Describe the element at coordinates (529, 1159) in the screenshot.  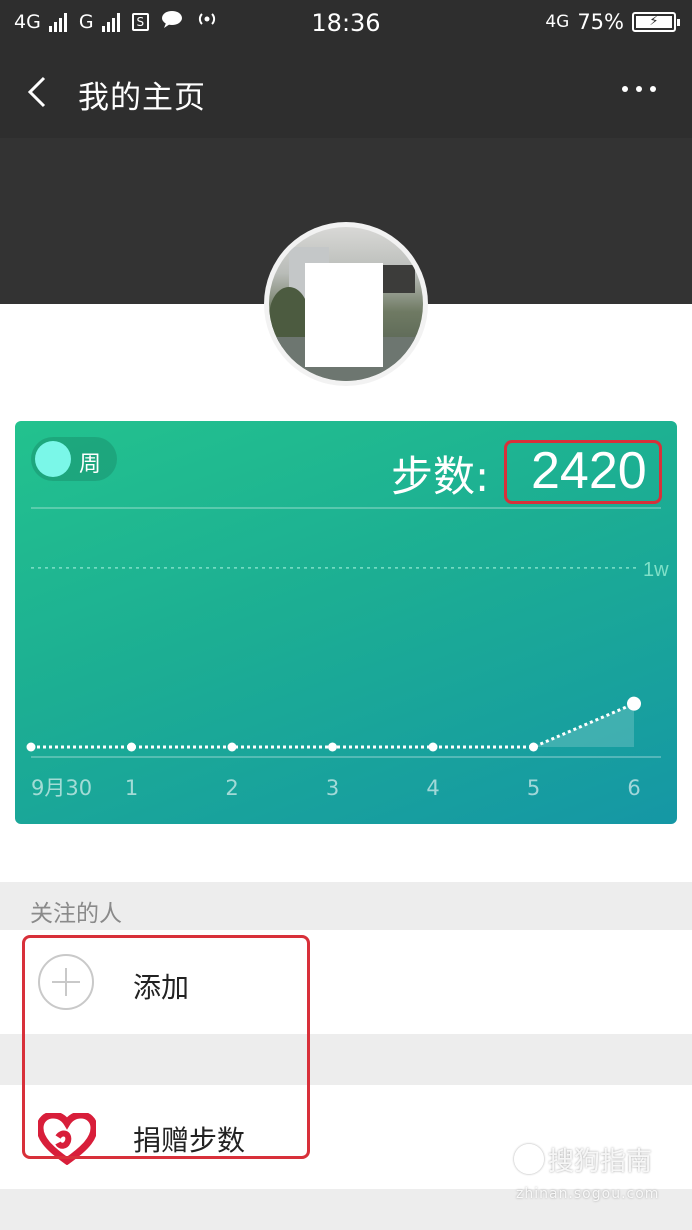
I see `sogou-logo-icon: S` at that location.